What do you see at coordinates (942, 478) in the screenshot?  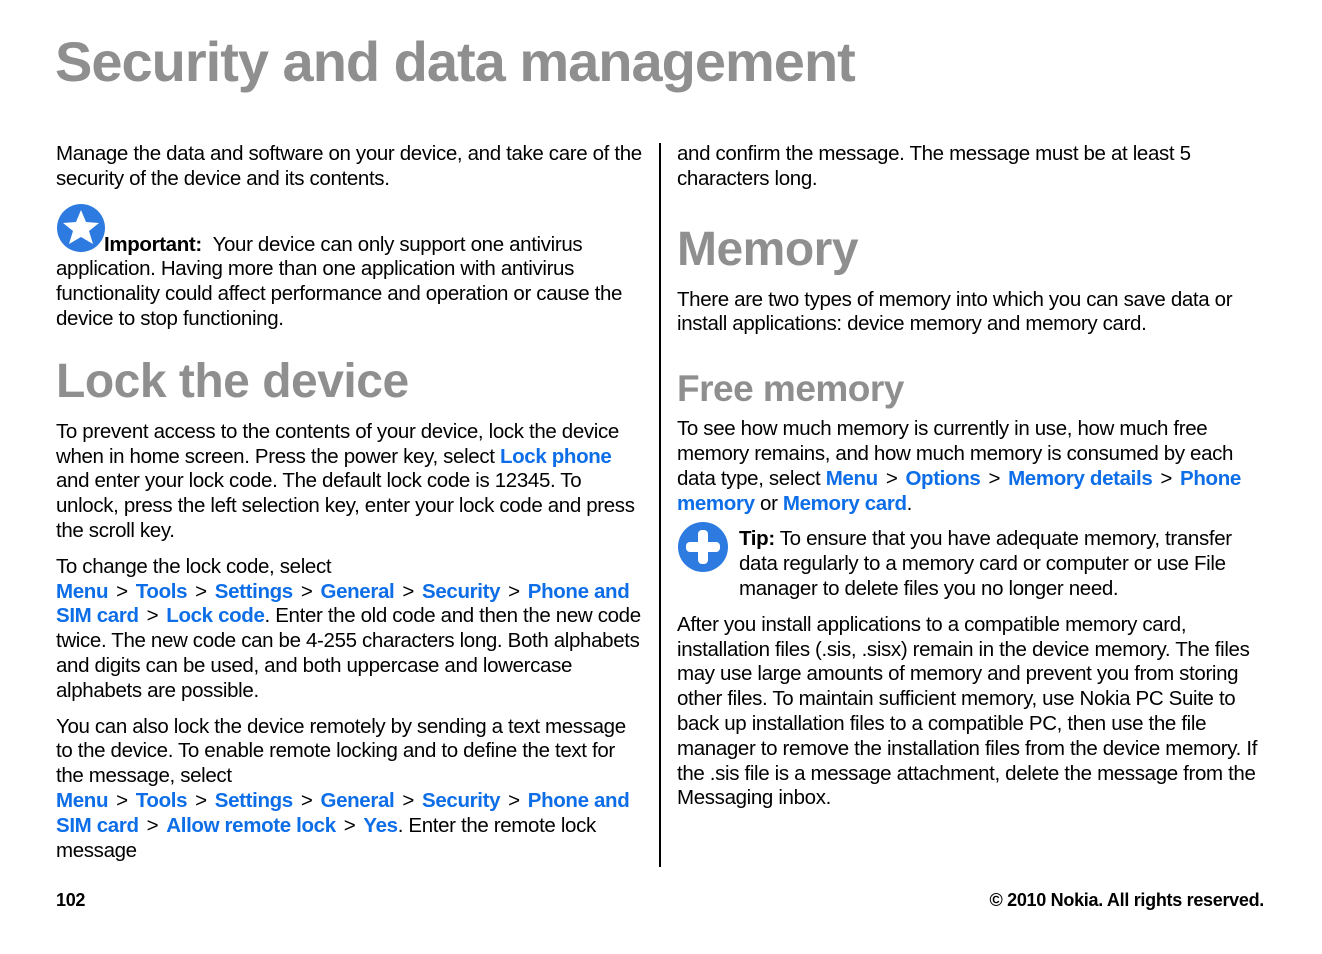 I see `link-options: Options` at bounding box center [942, 478].